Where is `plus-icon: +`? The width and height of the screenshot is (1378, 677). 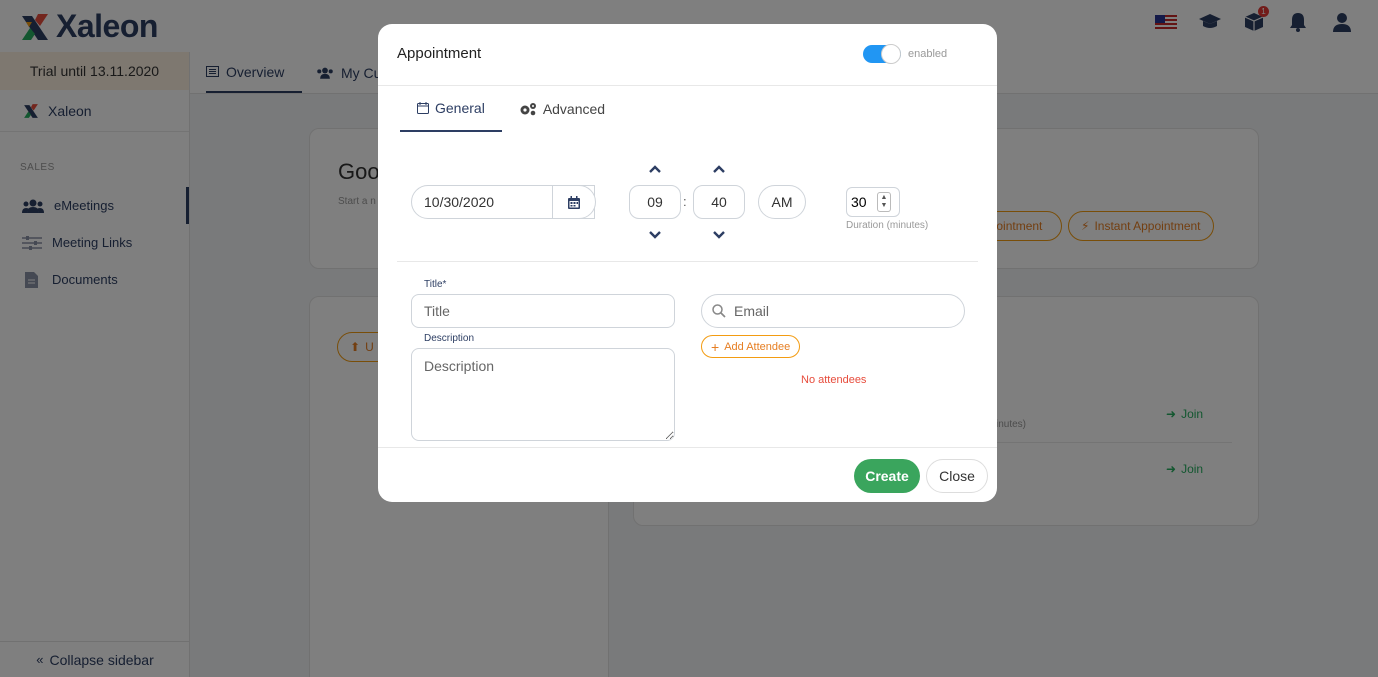 plus-icon: + is located at coordinates (715, 346).